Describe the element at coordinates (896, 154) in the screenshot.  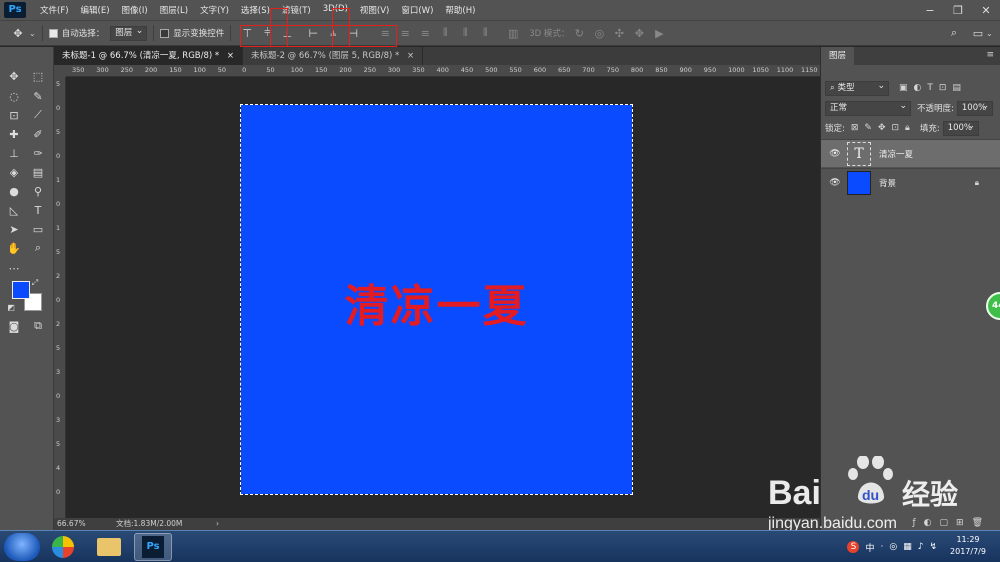
I see `layer-name: 清凉一夏` at that location.